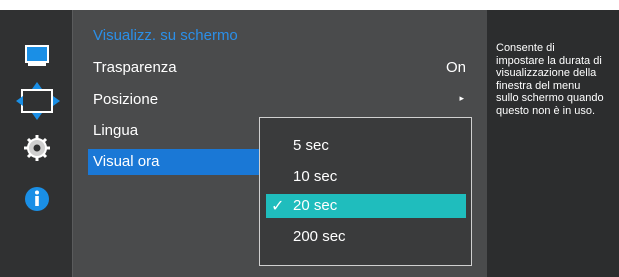 The width and height of the screenshot is (619, 277). Describe the element at coordinates (135, 67) in the screenshot. I see `menu-item-label: Trasparenza` at that location.